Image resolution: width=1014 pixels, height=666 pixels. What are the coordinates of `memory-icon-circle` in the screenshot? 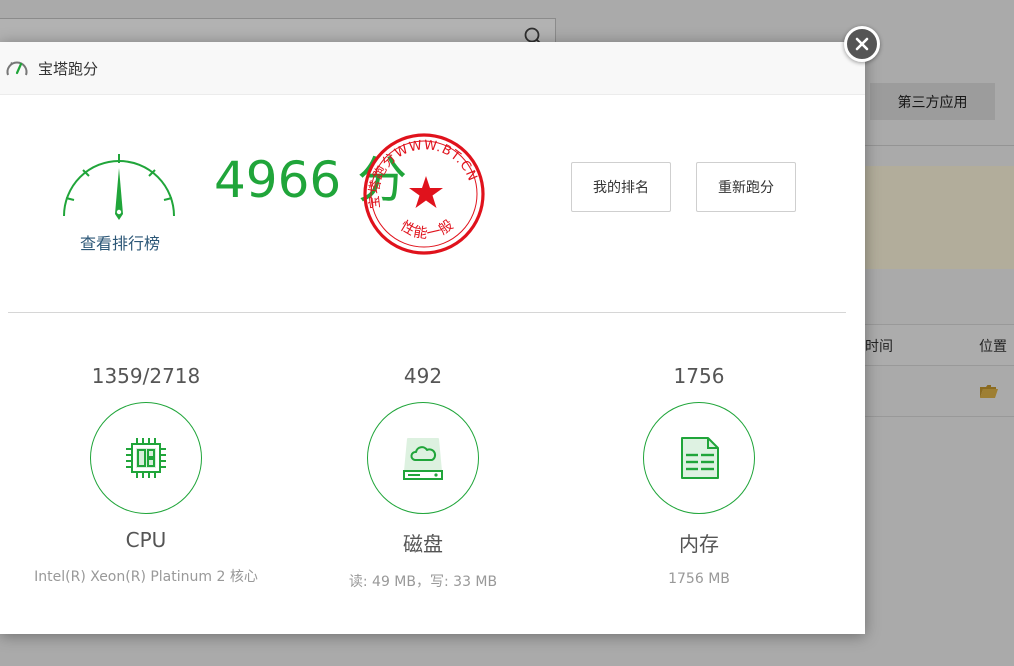 It's located at (699, 458).